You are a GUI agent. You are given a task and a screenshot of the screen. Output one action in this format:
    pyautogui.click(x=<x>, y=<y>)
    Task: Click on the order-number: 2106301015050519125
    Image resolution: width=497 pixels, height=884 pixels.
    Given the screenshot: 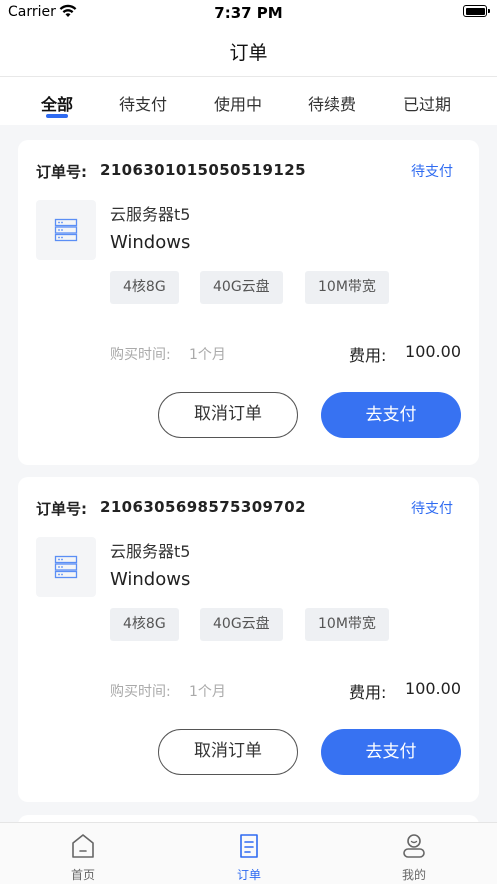 What is the action you would take?
    pyautogui.click(x=203, y=170)
    